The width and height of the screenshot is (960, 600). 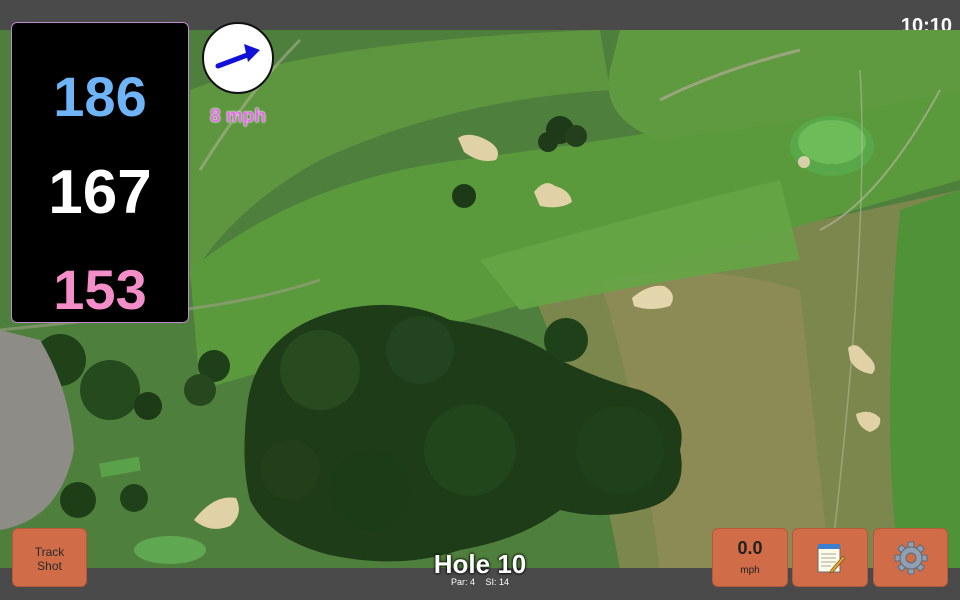 What do you see at coordinates (480, 564) in the screenshot?
I see `hole-title: Hole 10` at bounding box center [480, 564].